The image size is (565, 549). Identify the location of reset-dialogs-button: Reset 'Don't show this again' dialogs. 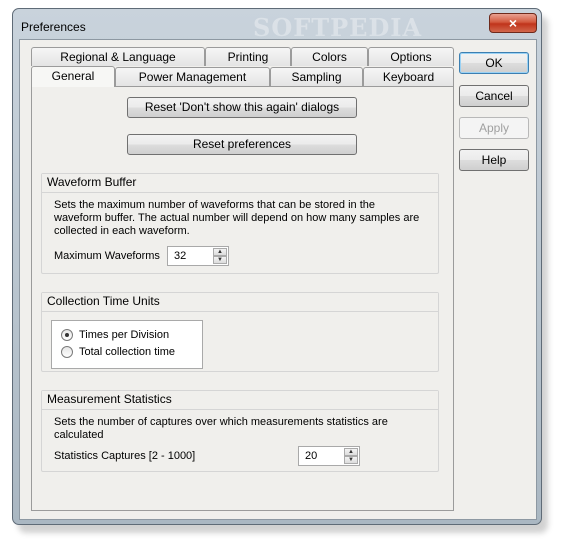
(242, 107).